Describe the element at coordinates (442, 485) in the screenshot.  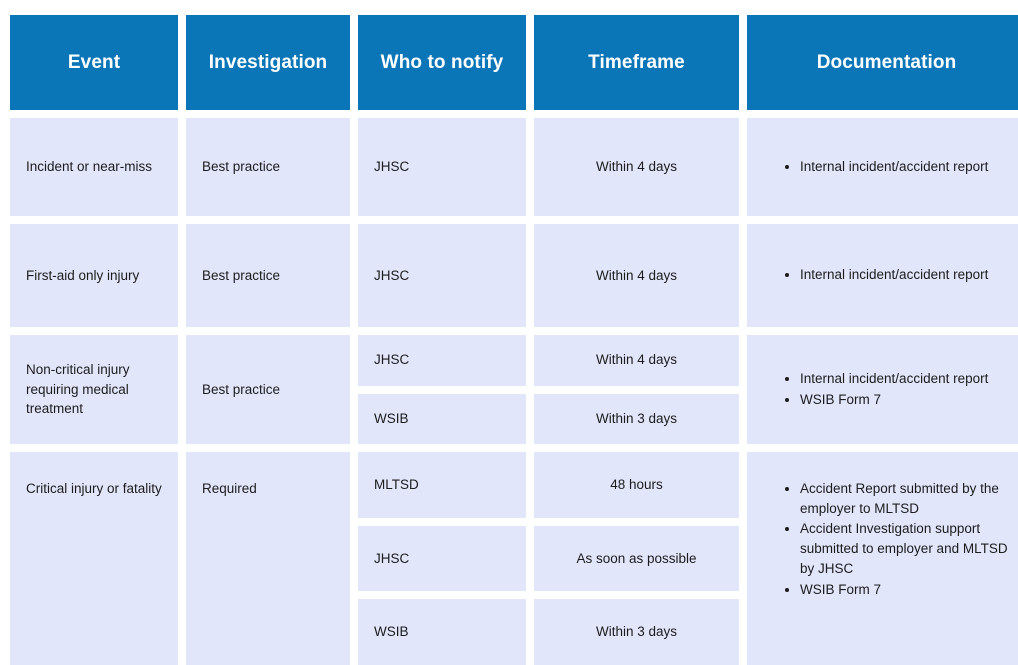
I see `cell-who-to-notify-sub: MLTSD` at that location.